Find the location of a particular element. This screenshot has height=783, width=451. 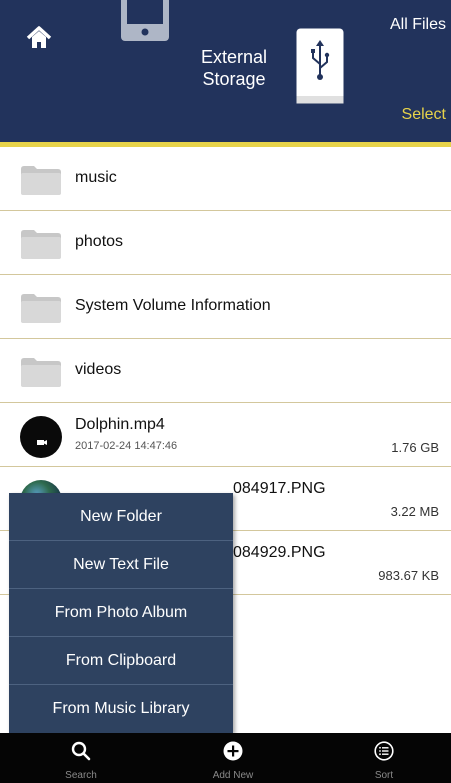

file-name: photos is located at coordinates (99, 241).